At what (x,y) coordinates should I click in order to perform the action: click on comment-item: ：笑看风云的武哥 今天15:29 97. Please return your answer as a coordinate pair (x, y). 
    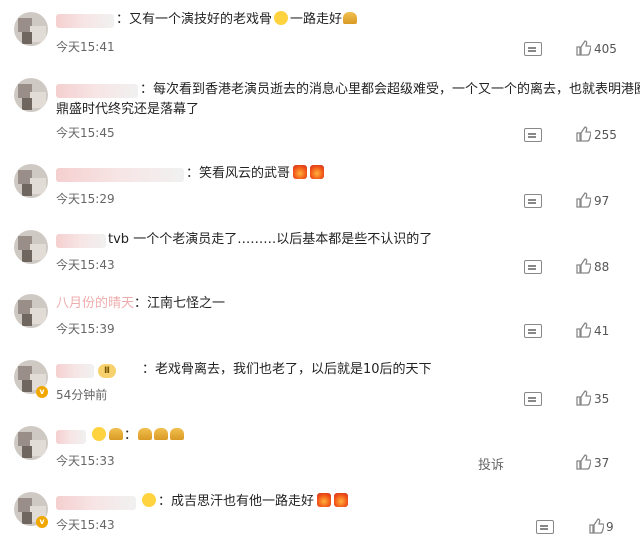
    Looking at the image, I should click on (320, 186).